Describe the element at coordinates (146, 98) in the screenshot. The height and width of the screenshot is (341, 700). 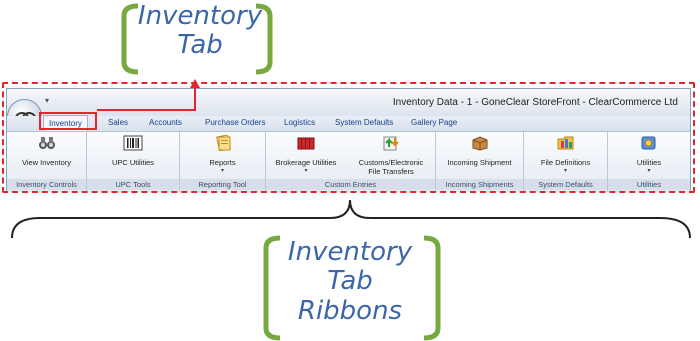
I see `arrow-connector` at that location.